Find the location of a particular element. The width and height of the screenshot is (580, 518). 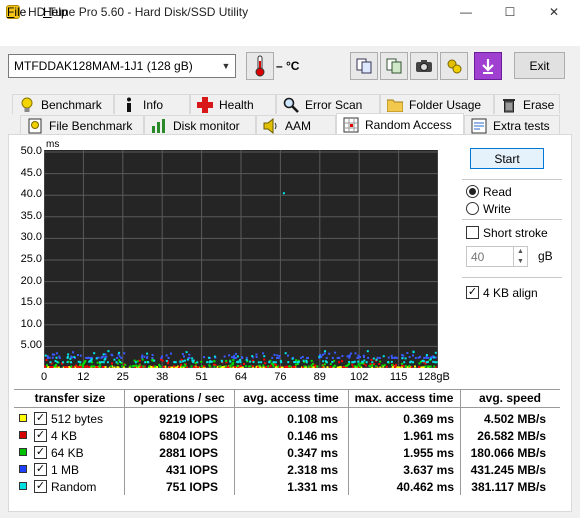

x-tick-label: 25 is located at coordinates (122, 377).